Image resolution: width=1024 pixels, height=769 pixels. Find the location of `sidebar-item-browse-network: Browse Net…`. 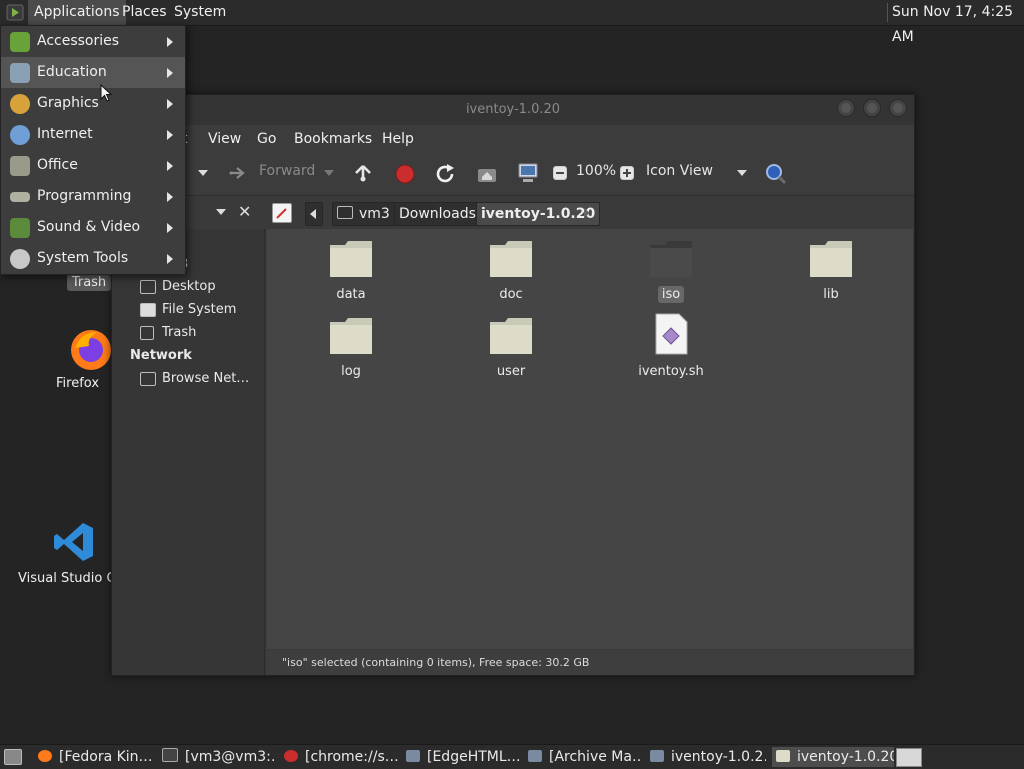

sidebar-item-browse-network: Browse Net… is located at coordinates (205, 378).